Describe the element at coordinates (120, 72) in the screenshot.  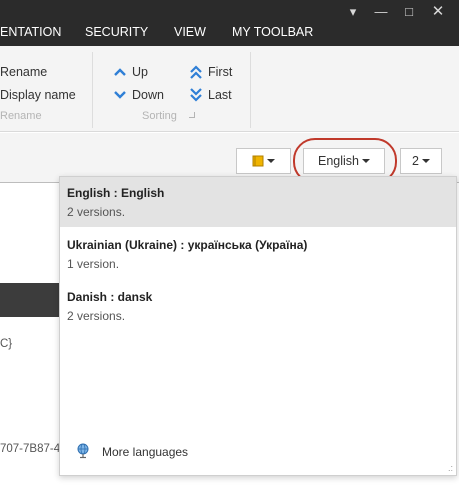
I see `chevron-up-icon` at that location.